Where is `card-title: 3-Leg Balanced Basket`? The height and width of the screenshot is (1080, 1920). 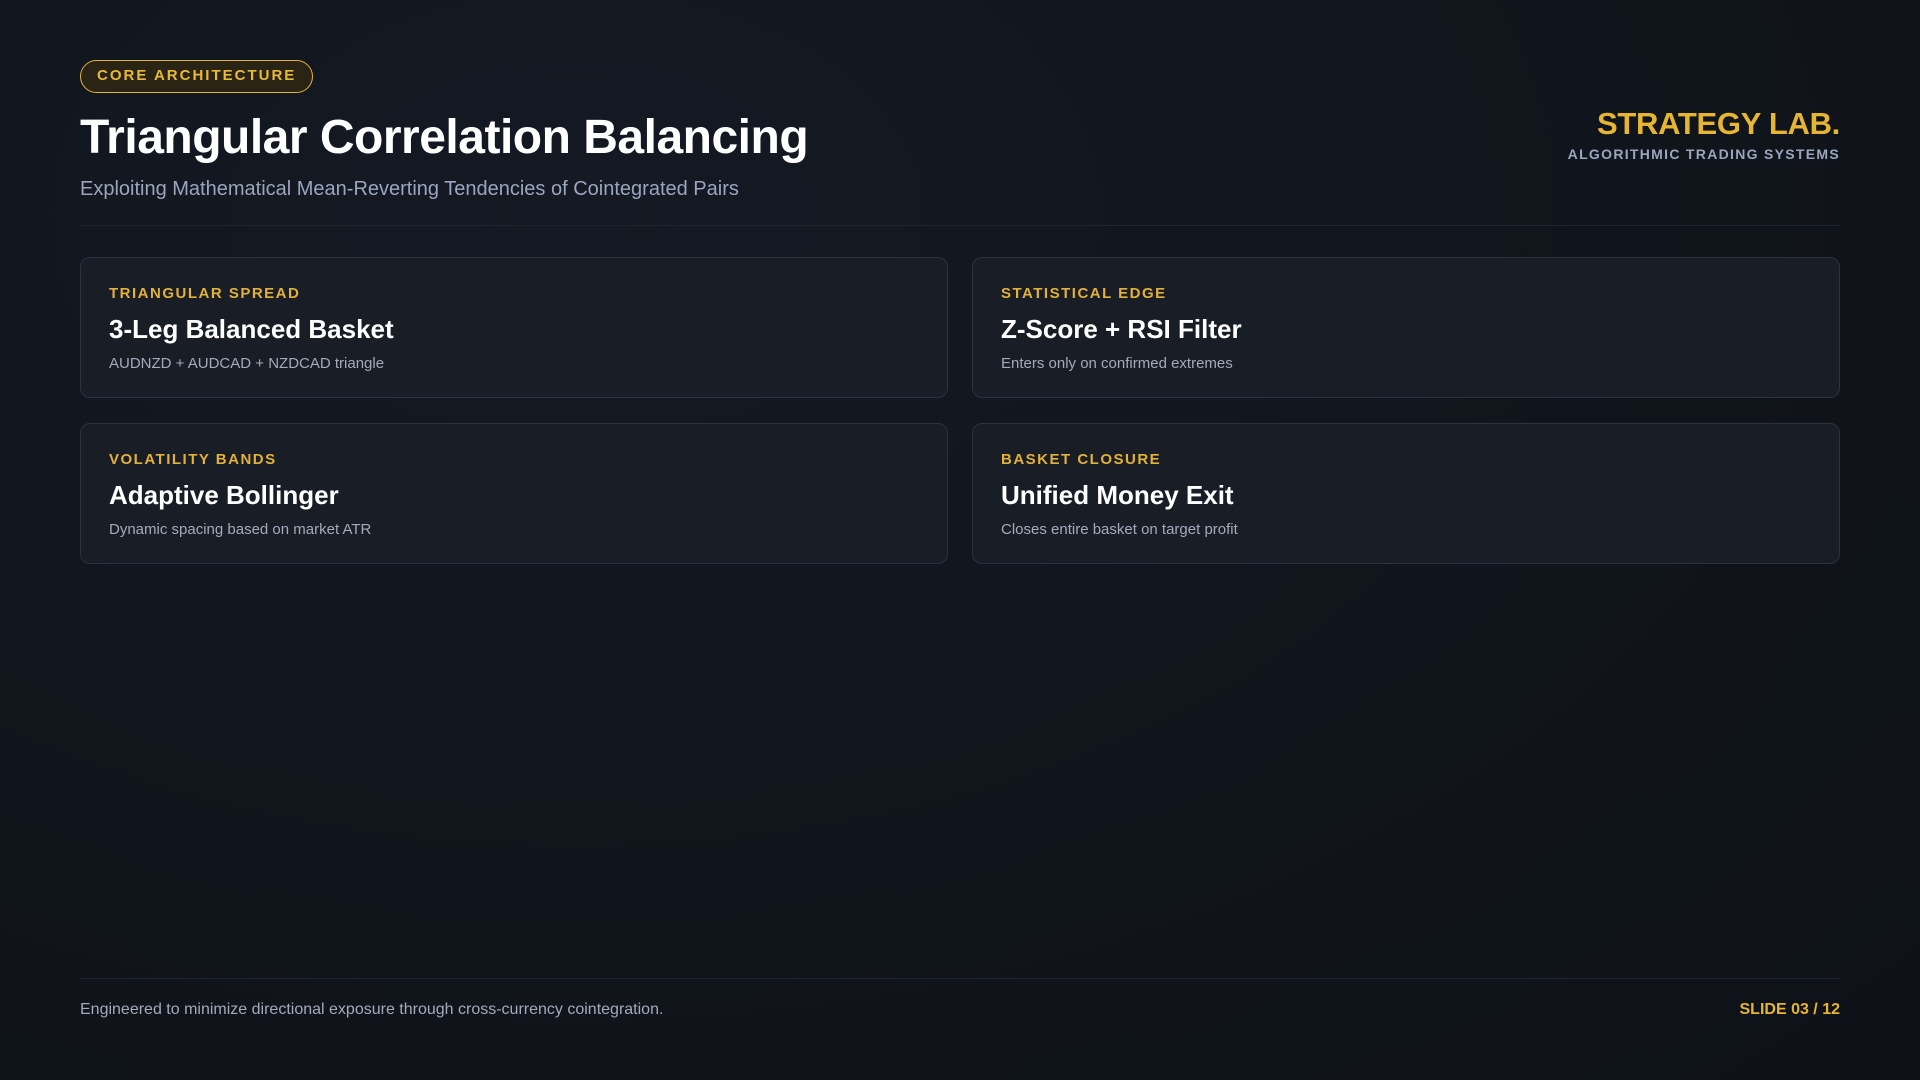 card-title: 3-Leg Balanced Basket is located at coordinates (251, 329).